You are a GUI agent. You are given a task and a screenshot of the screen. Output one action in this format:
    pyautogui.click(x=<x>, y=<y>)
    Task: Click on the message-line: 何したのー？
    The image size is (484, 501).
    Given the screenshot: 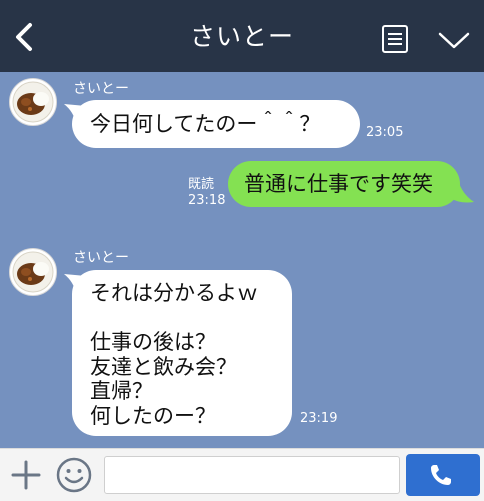 What is the action you would take?
    pyautogui.click(x=153, y=415)
    